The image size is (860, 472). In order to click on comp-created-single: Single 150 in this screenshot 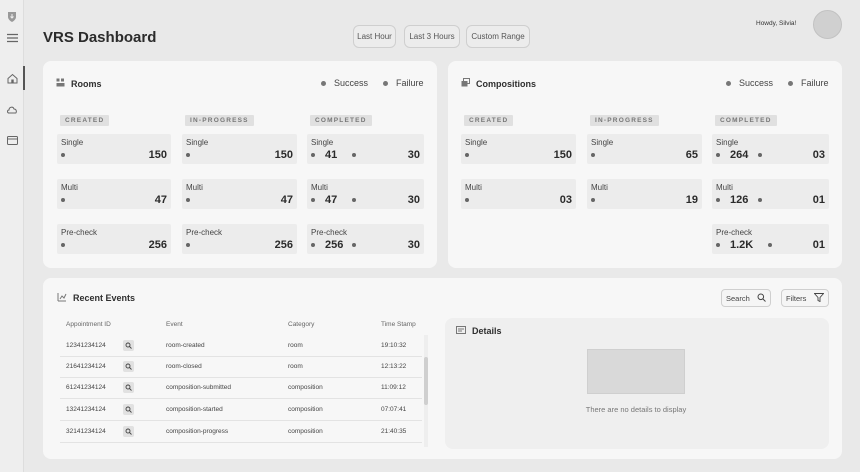, I will do `click(518, 149)`.